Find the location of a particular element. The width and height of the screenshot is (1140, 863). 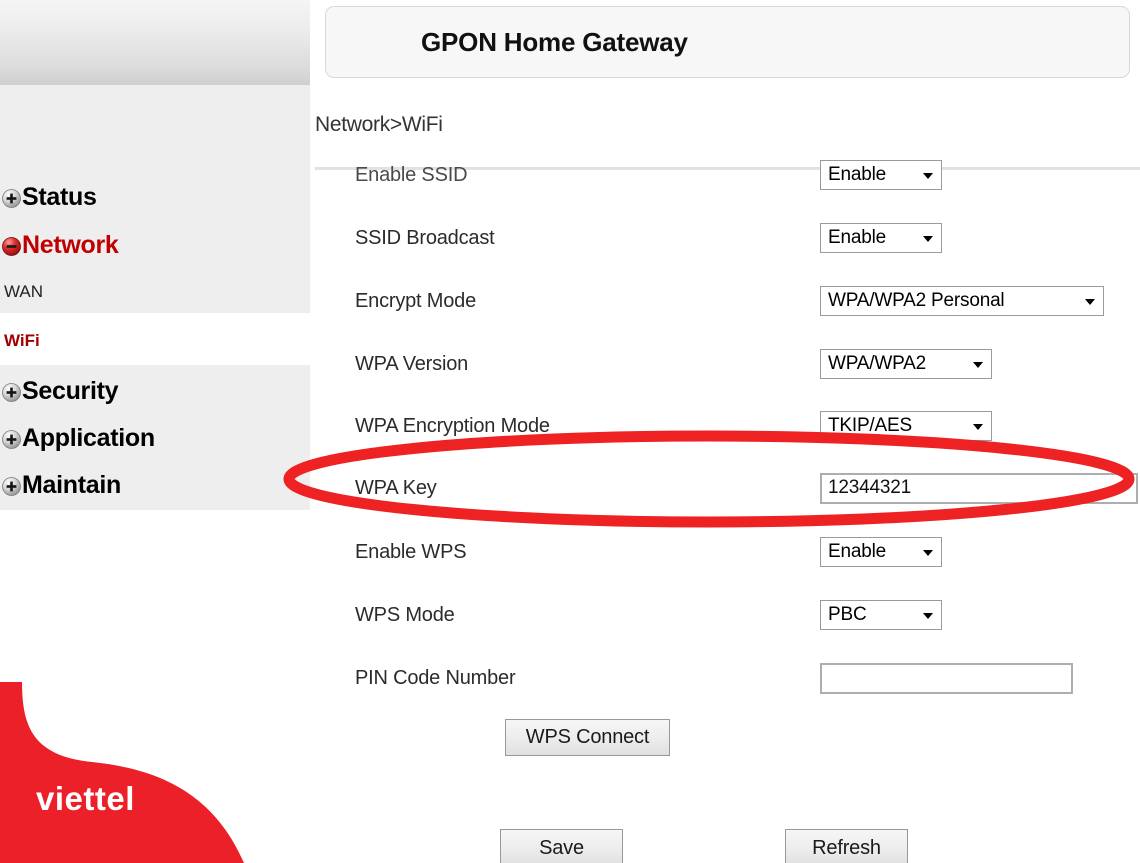

sidebar-item-label: Application is located at coordinates (88, 437).